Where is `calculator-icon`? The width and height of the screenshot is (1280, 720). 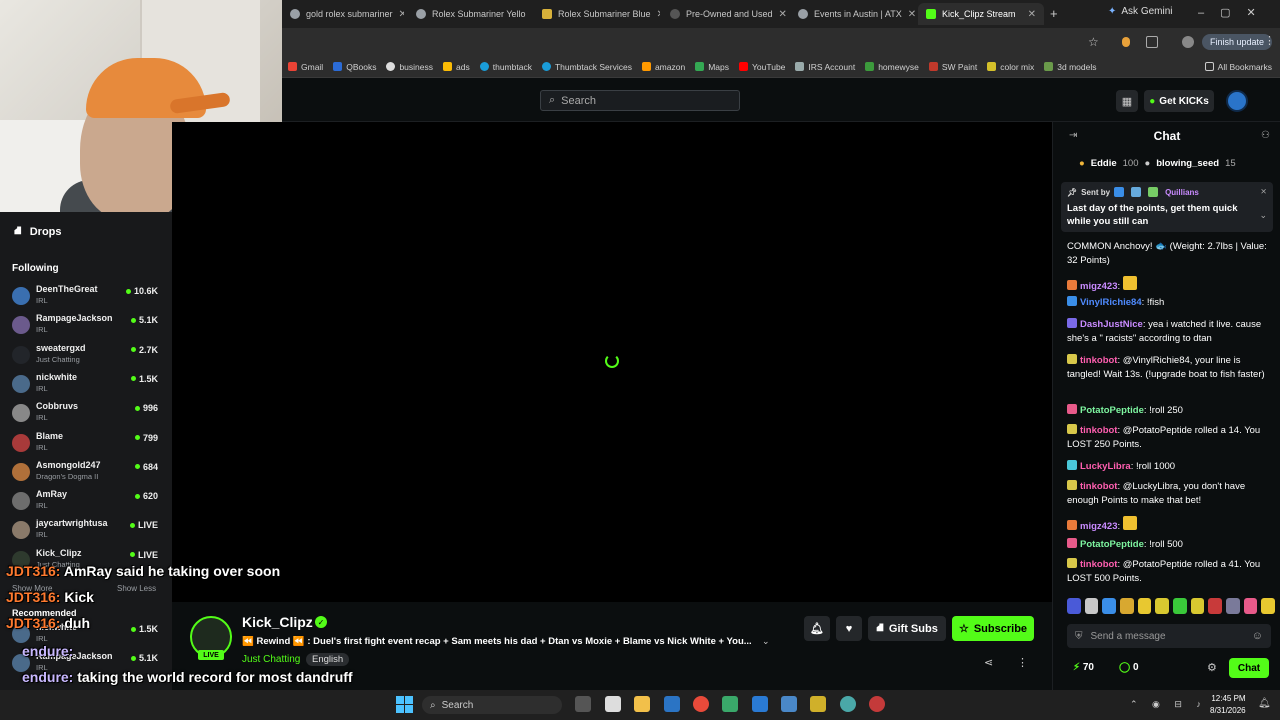
calculator-icon is located at coordinates (672, 704).